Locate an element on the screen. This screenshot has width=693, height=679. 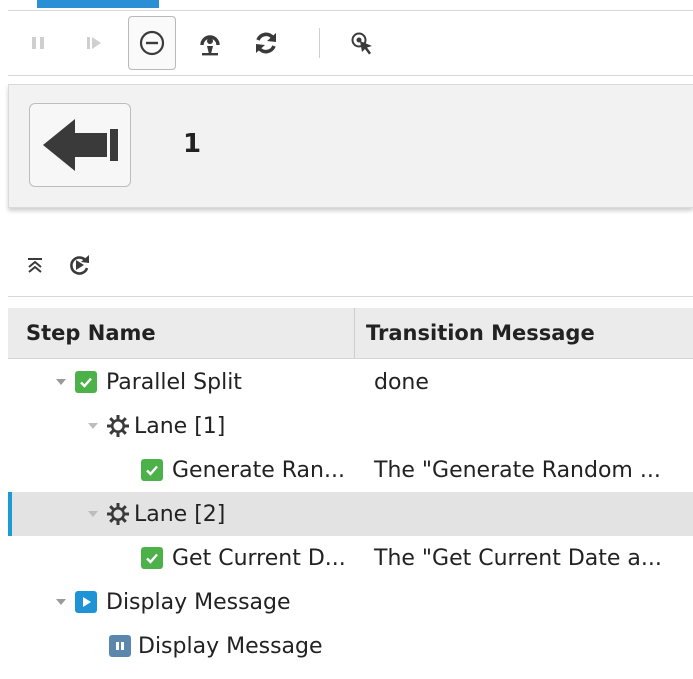
column-header-transition-message: Transition Message is located at coordinates (480, 333).